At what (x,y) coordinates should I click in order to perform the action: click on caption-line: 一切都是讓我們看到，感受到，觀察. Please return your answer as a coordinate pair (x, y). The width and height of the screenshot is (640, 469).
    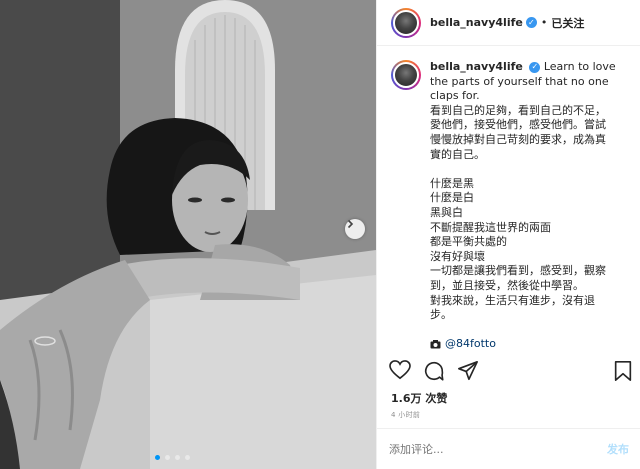
    Looking at the image, I should click on (518, 271).